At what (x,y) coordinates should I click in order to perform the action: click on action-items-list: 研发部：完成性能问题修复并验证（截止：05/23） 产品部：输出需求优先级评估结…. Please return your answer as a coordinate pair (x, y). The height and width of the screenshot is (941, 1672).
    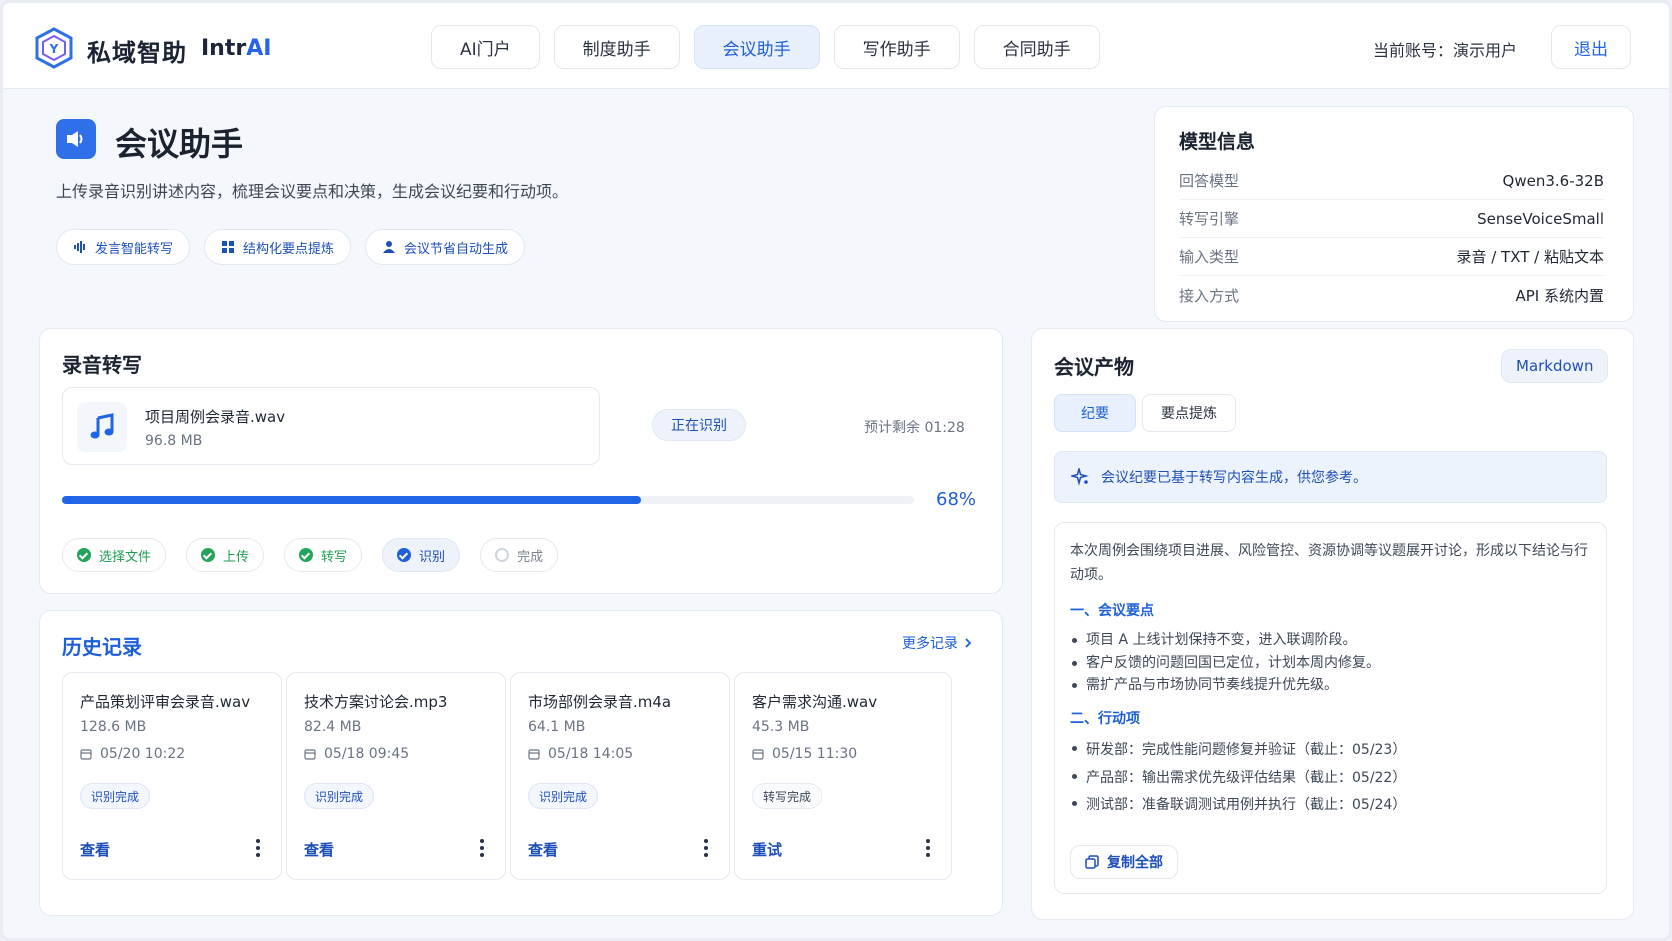
    Looking at the image, I should click on (1238, 778).